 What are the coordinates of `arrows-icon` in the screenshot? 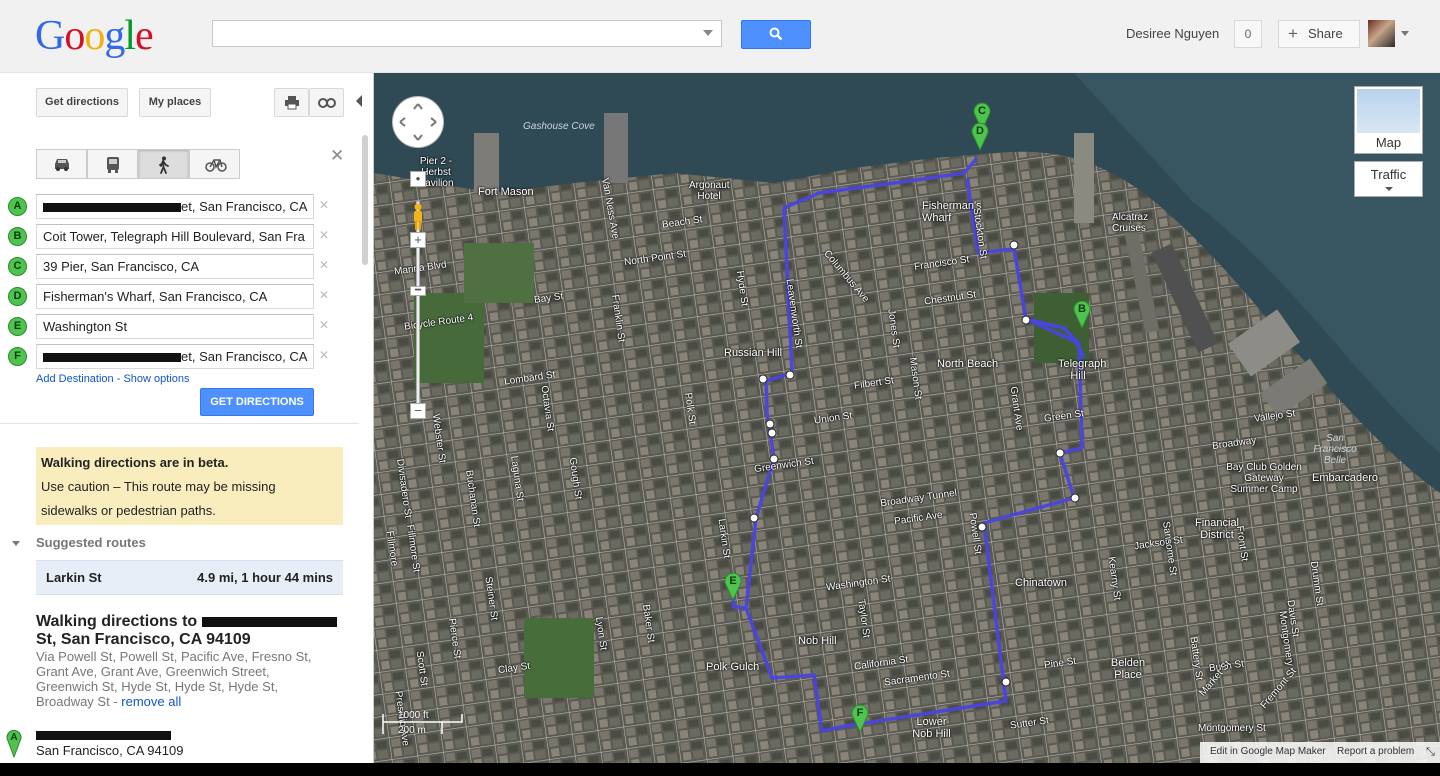 It's located at (418, 122).